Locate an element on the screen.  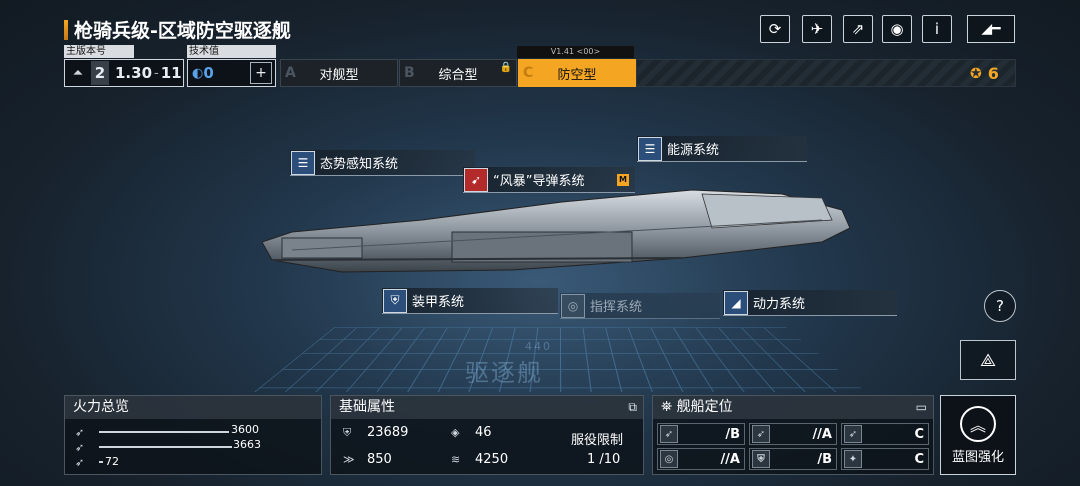
speed-icon: ≫ is located at coordinates (350, 459).